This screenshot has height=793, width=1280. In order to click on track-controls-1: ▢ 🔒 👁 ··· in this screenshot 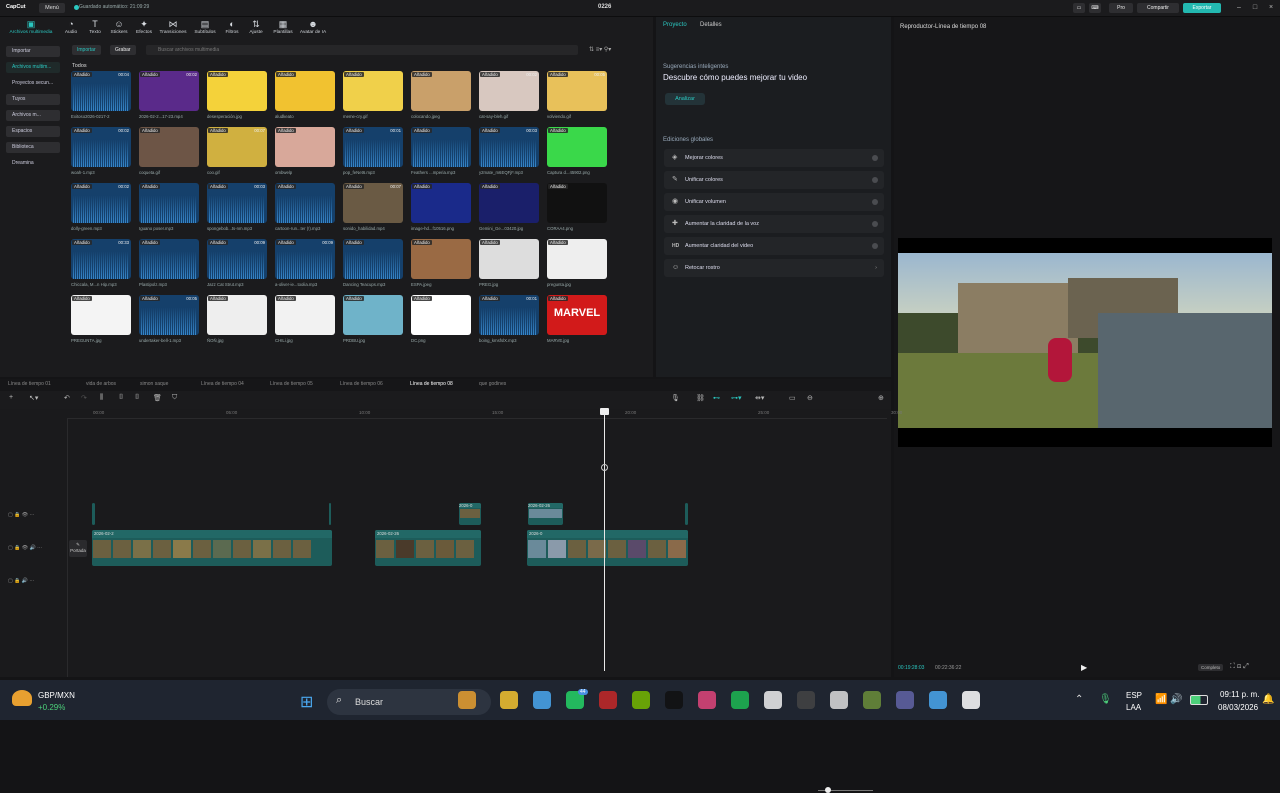, I will do `click(21, 515)`.